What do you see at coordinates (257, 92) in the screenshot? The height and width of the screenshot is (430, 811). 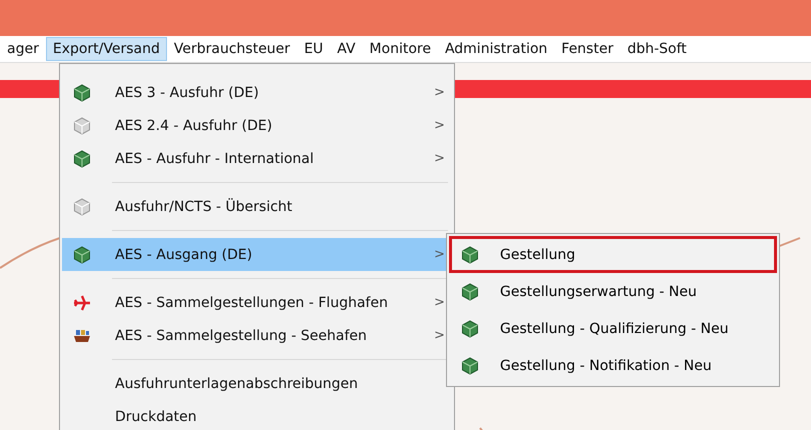 I see `menu-item: AES 3 - Ausfuhr (DE) >` at bounding box center [257, 92].